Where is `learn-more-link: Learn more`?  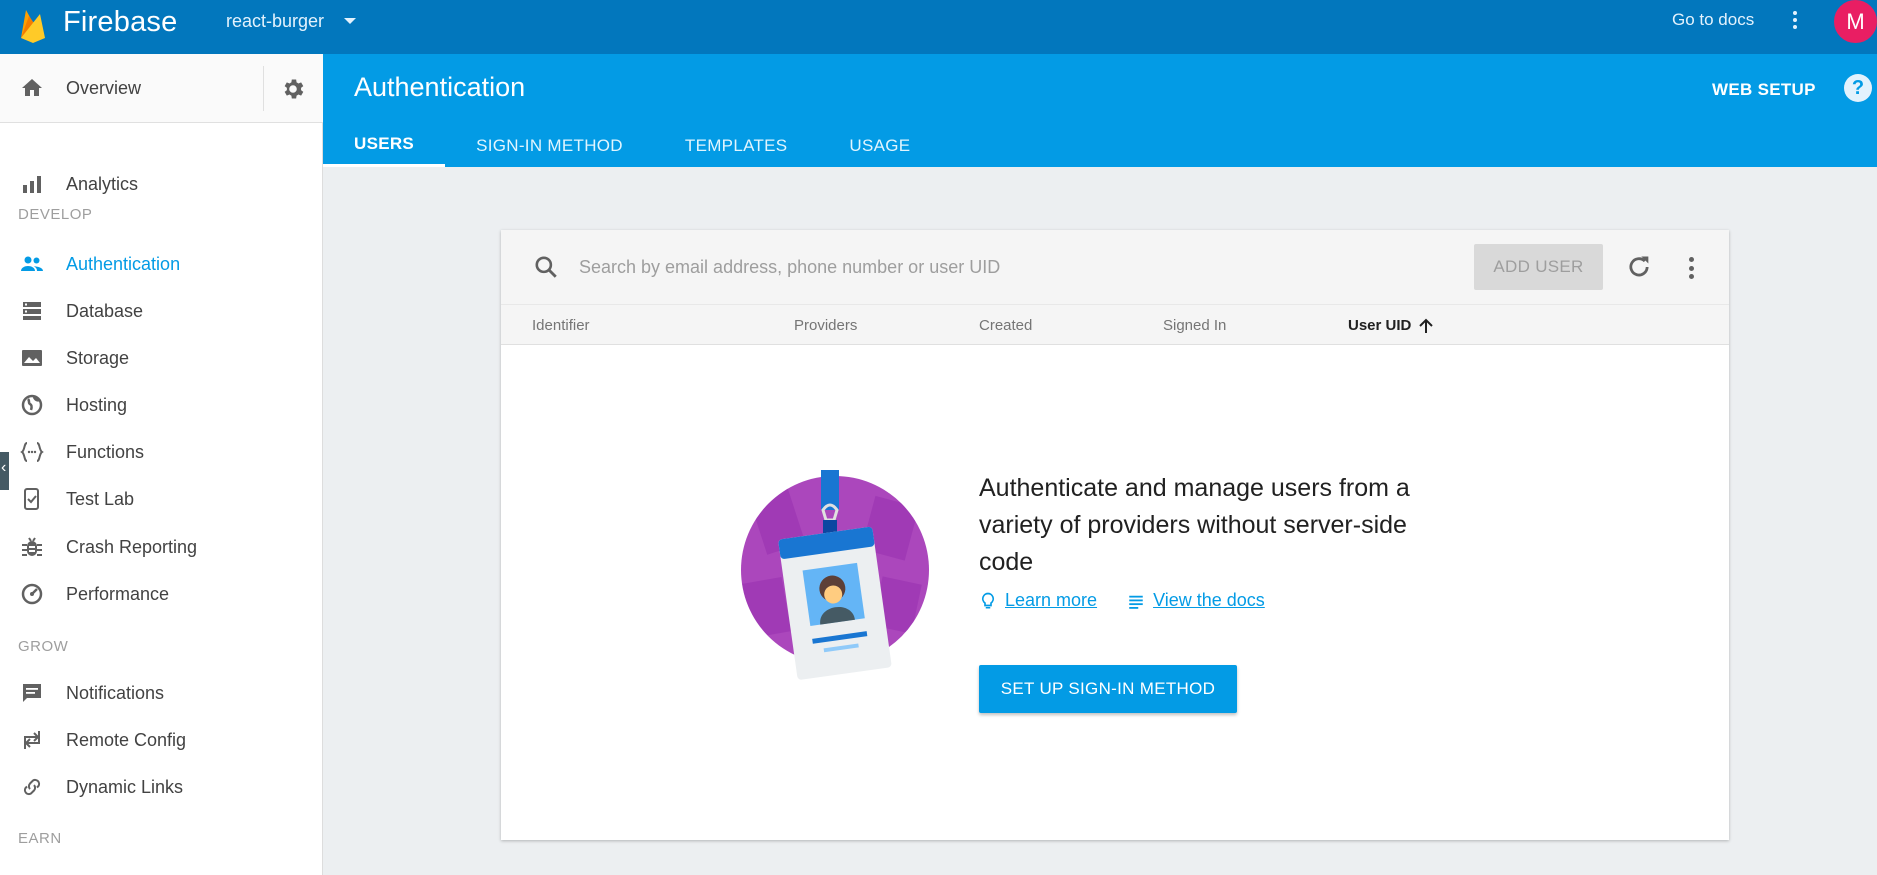
learn-more-link: Learn more is located at coordinates (1038, 600).